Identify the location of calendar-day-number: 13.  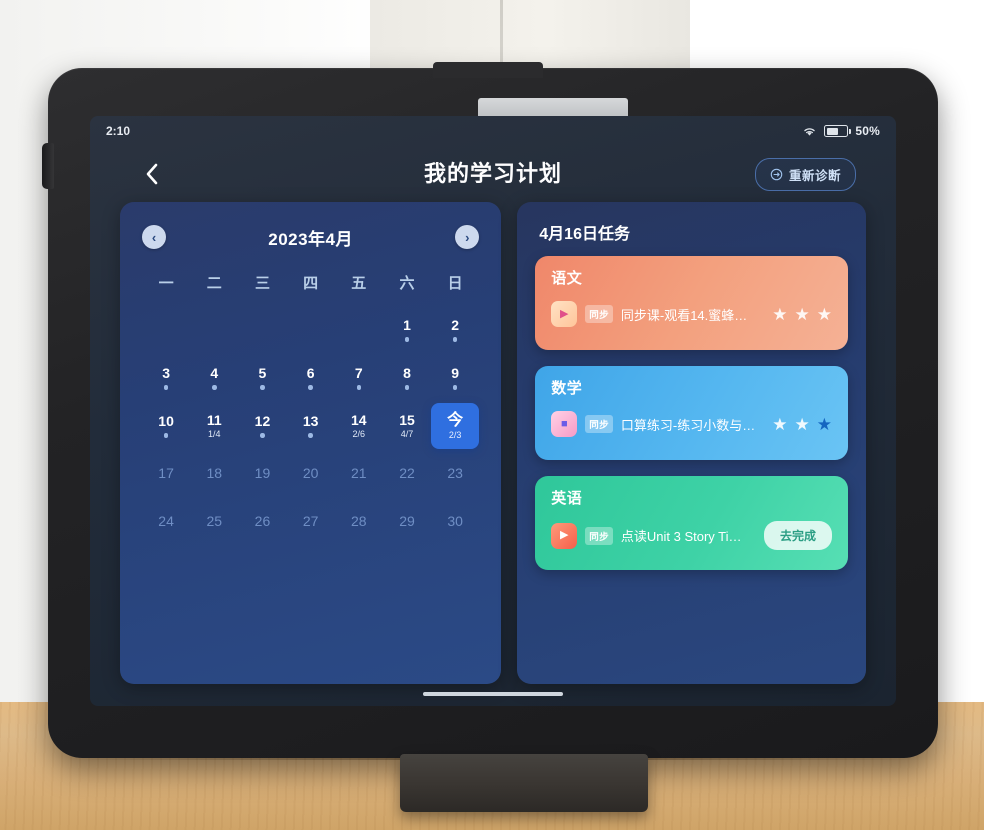
(310, 421).